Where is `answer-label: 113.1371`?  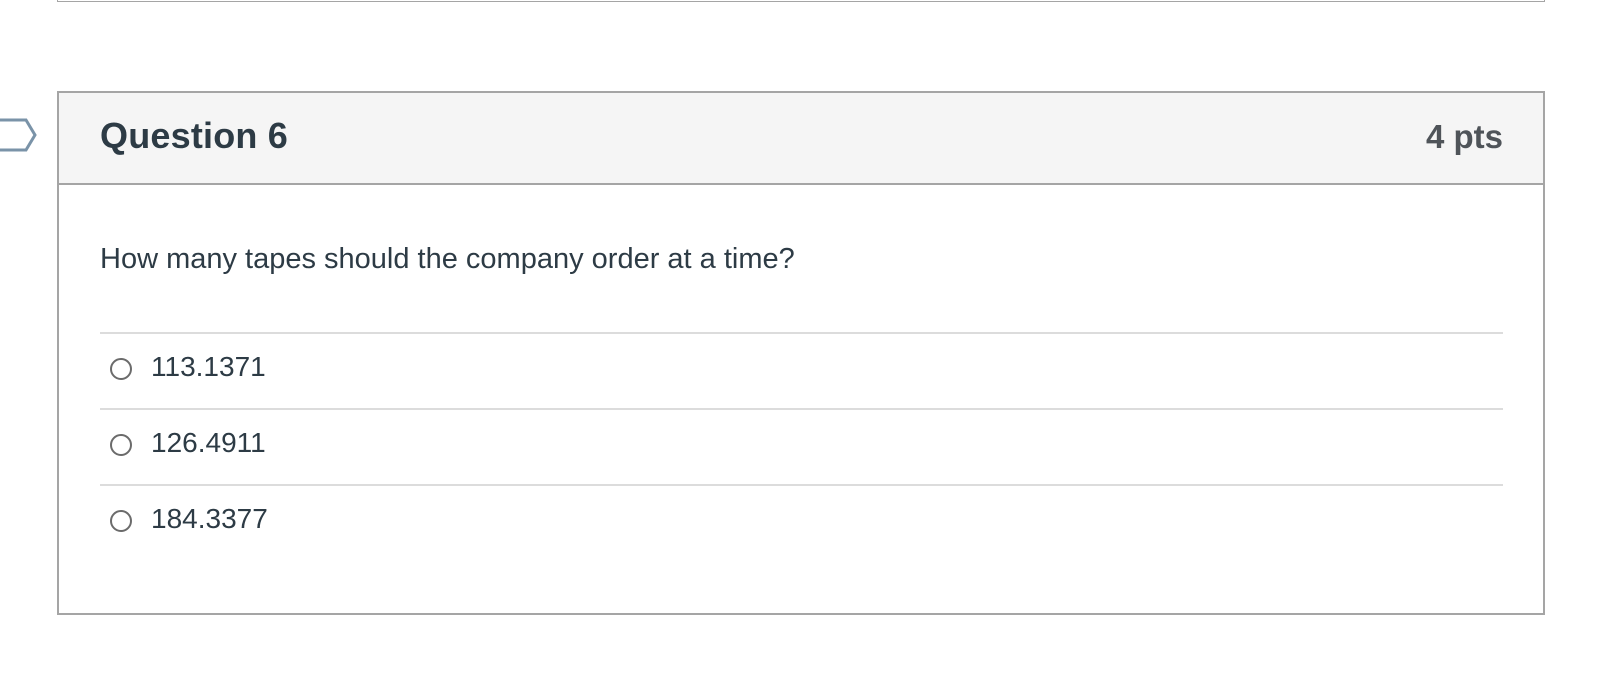 answer-label: 113.1371 is located at coordinates (208, 367).